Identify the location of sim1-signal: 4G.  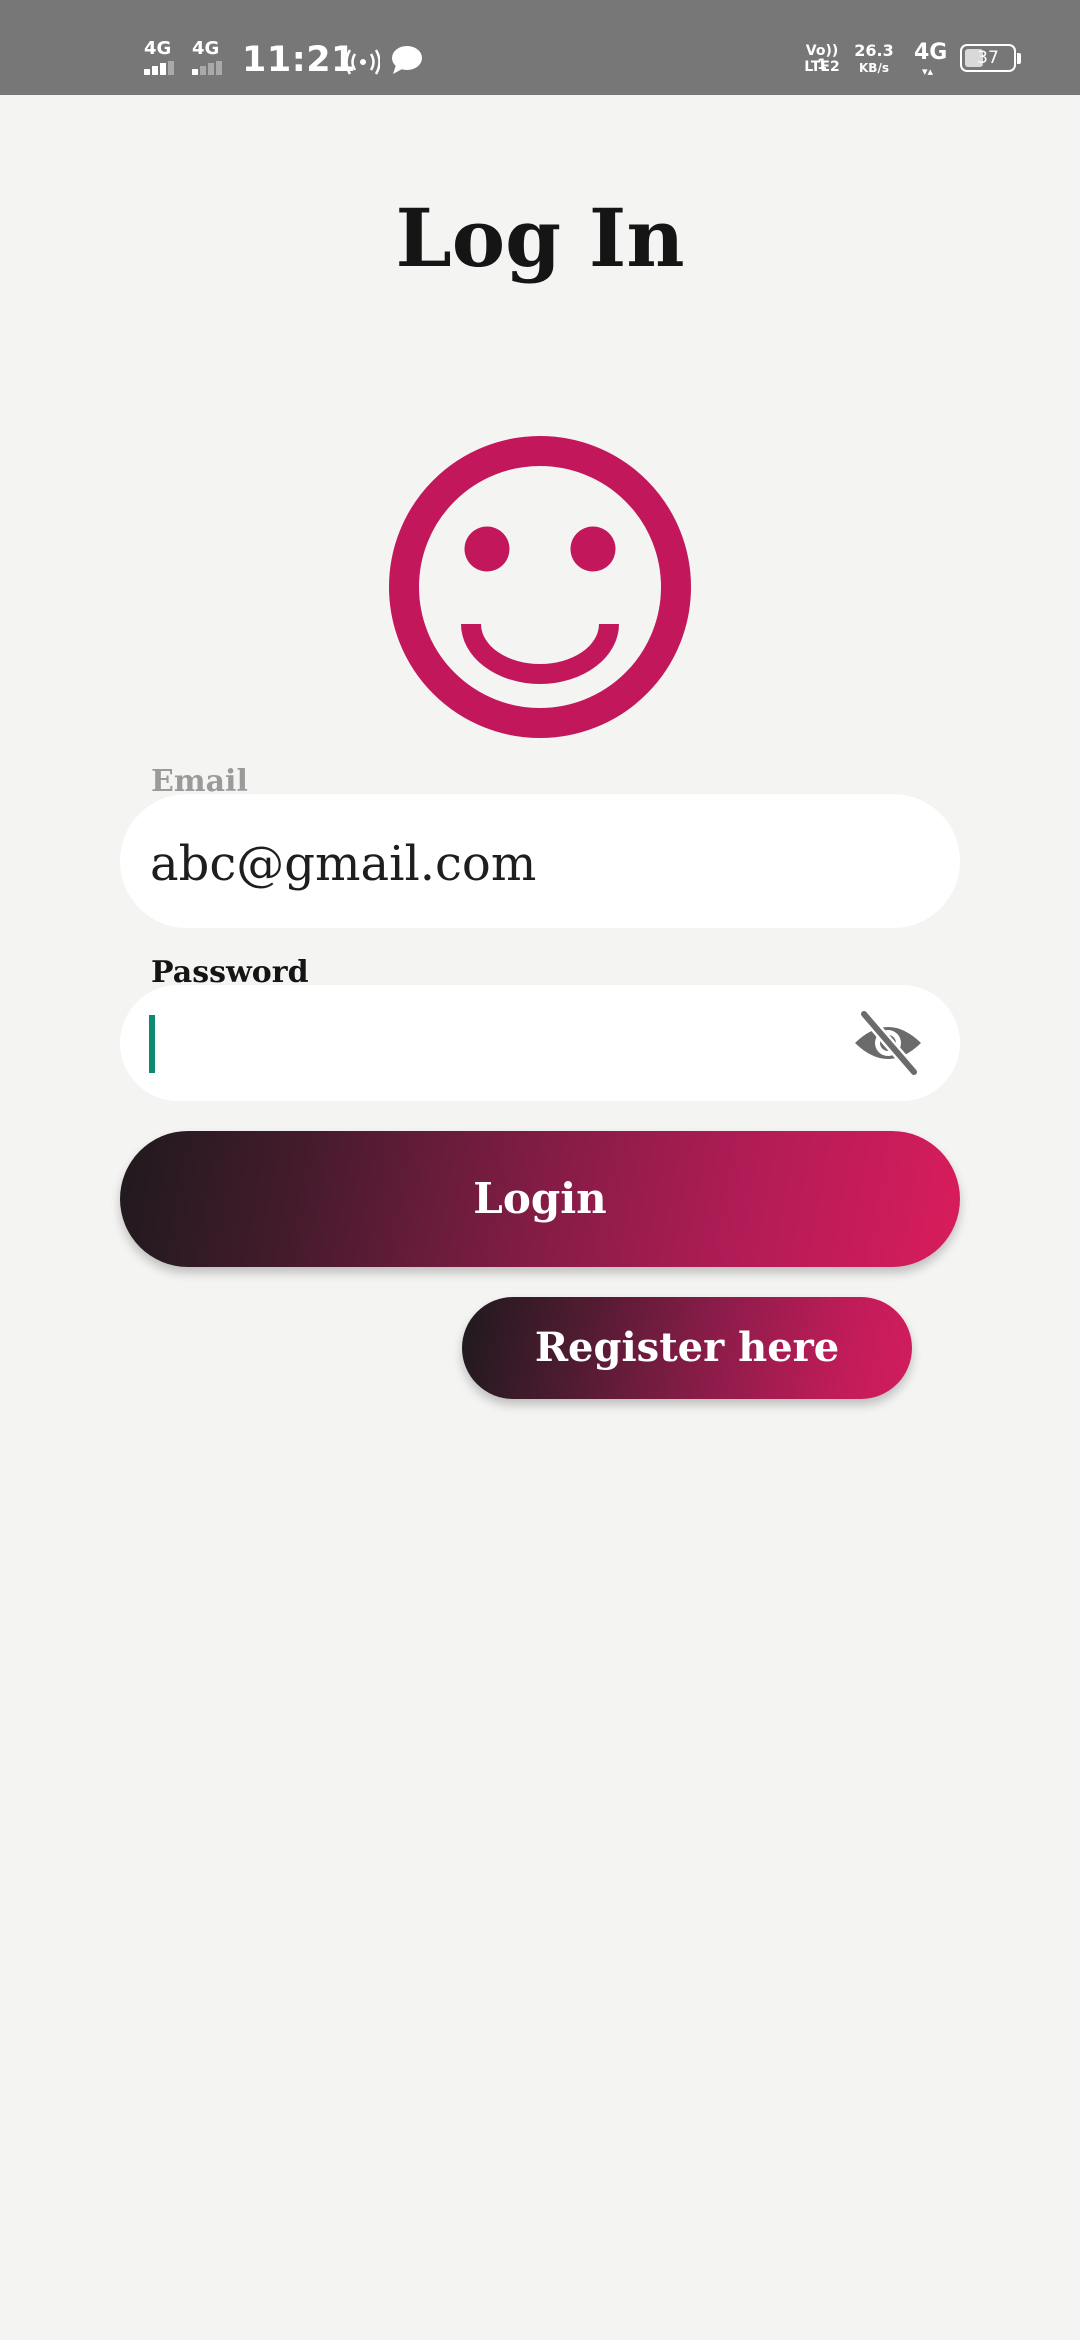
(164, 58).